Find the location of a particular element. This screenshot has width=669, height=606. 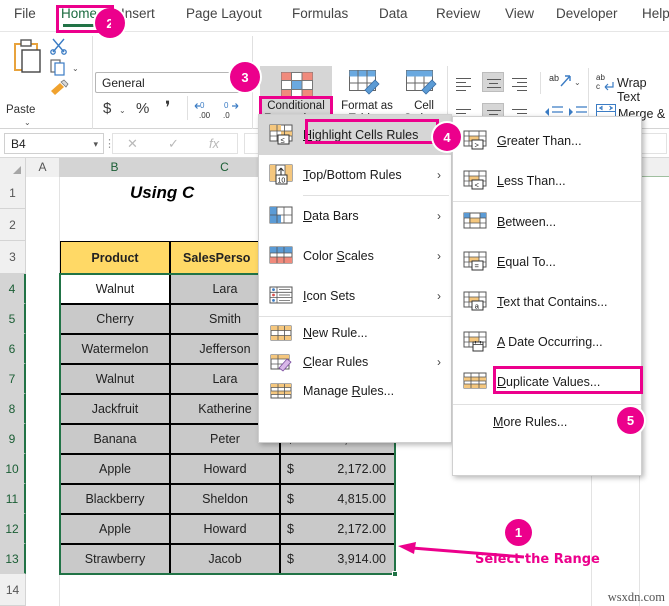

svg-text: .0 is located at coordinates (226, 115).